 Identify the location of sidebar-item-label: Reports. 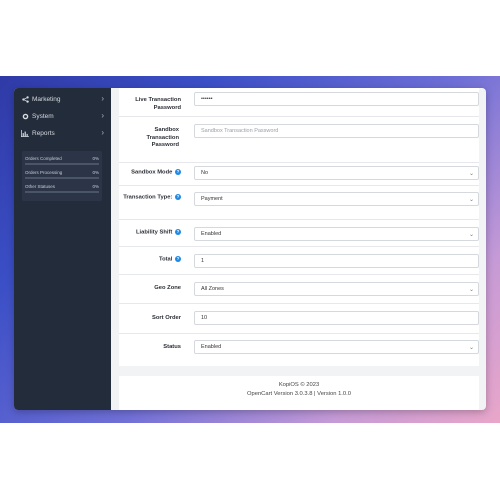
(43, 133).